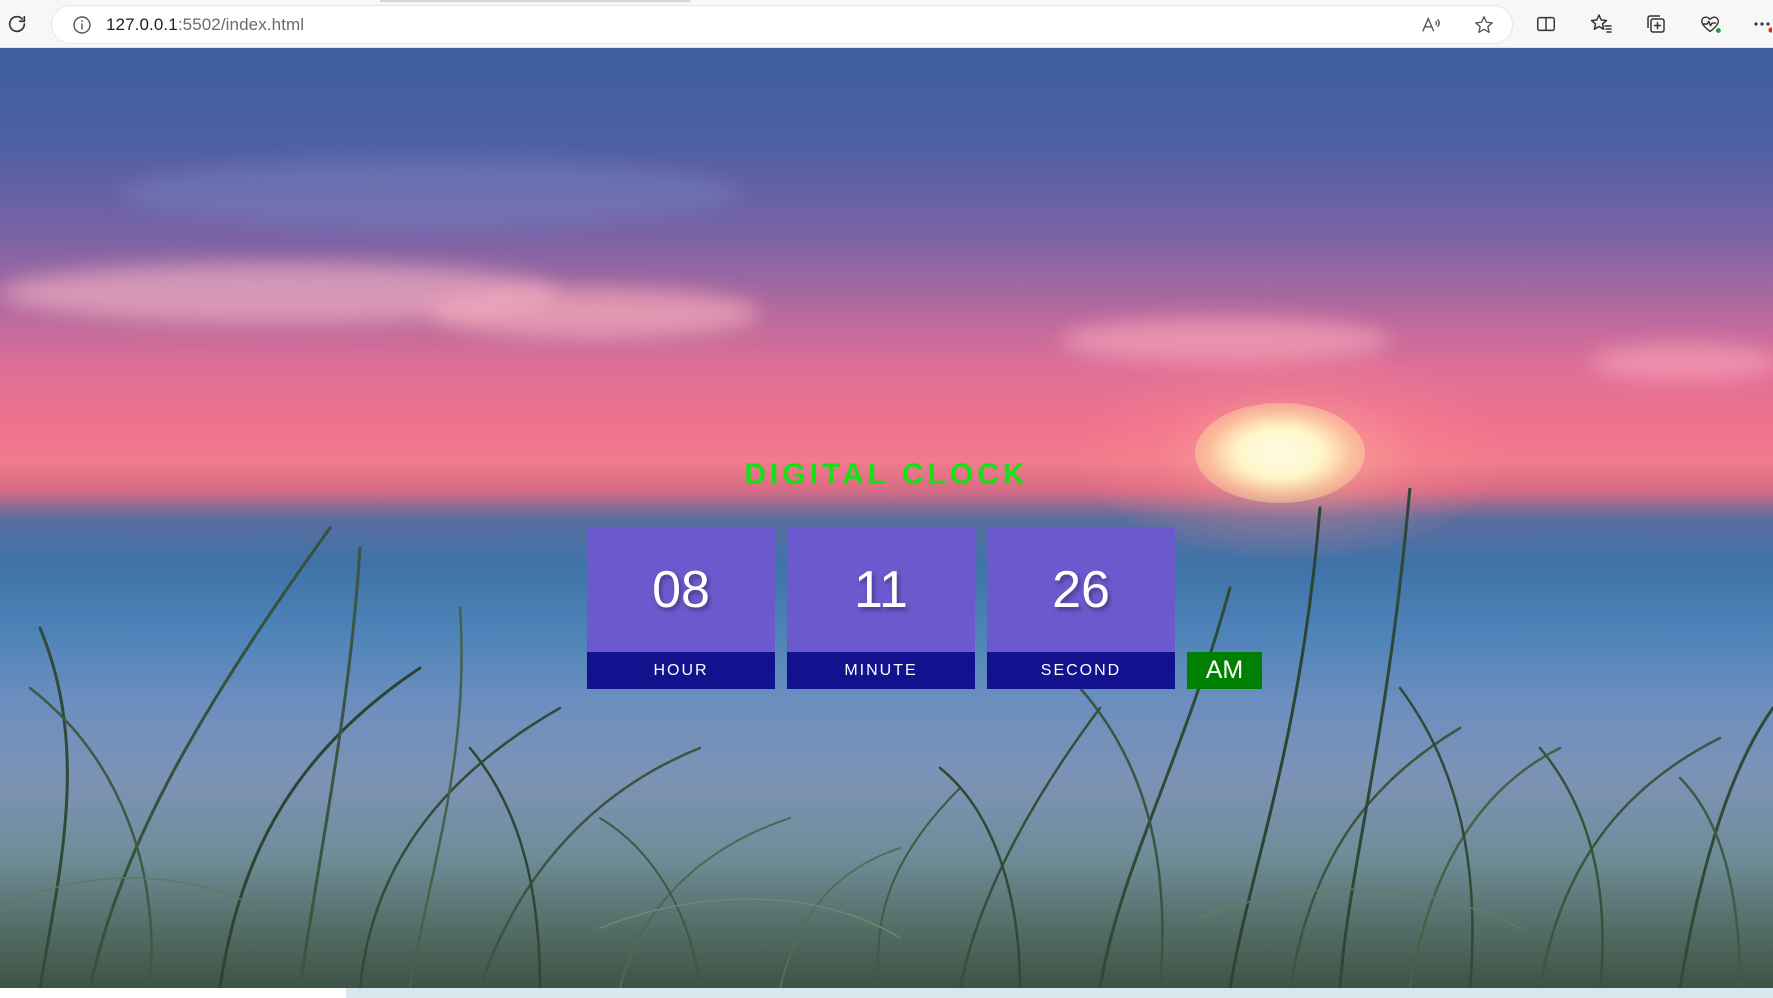  What do you see at coordinates (535, 1) in the screenshot?
I see `tab-indicator` at bounding box center [535, 1].